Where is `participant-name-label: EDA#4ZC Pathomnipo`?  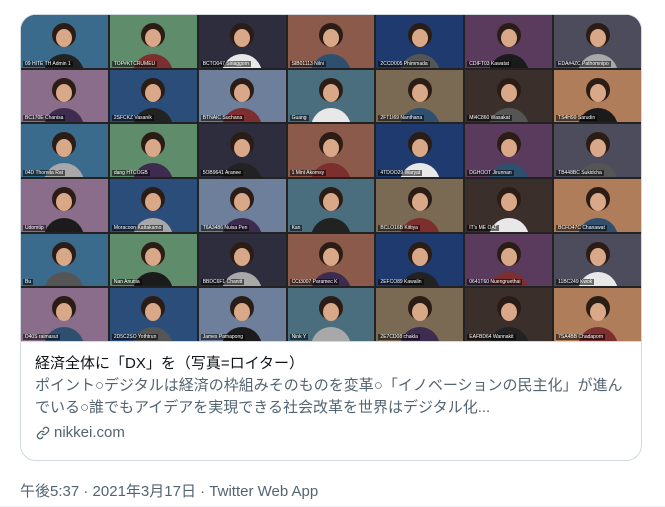 participant-name-label: EDA#4ZC Pathomnipo is located at coordinates (583, 63).